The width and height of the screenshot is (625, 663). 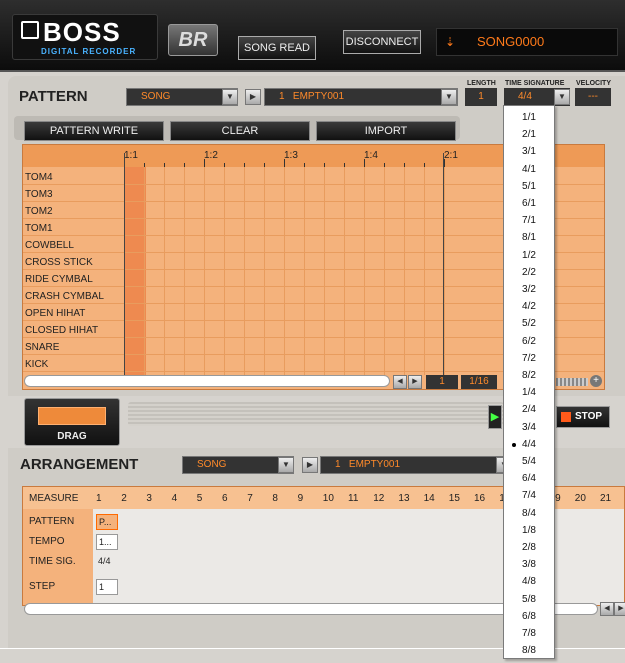 What do you see at coordinates (454, 498) in the screenshot?
I see `measure-number: 15` at bounding box center [454, 498].